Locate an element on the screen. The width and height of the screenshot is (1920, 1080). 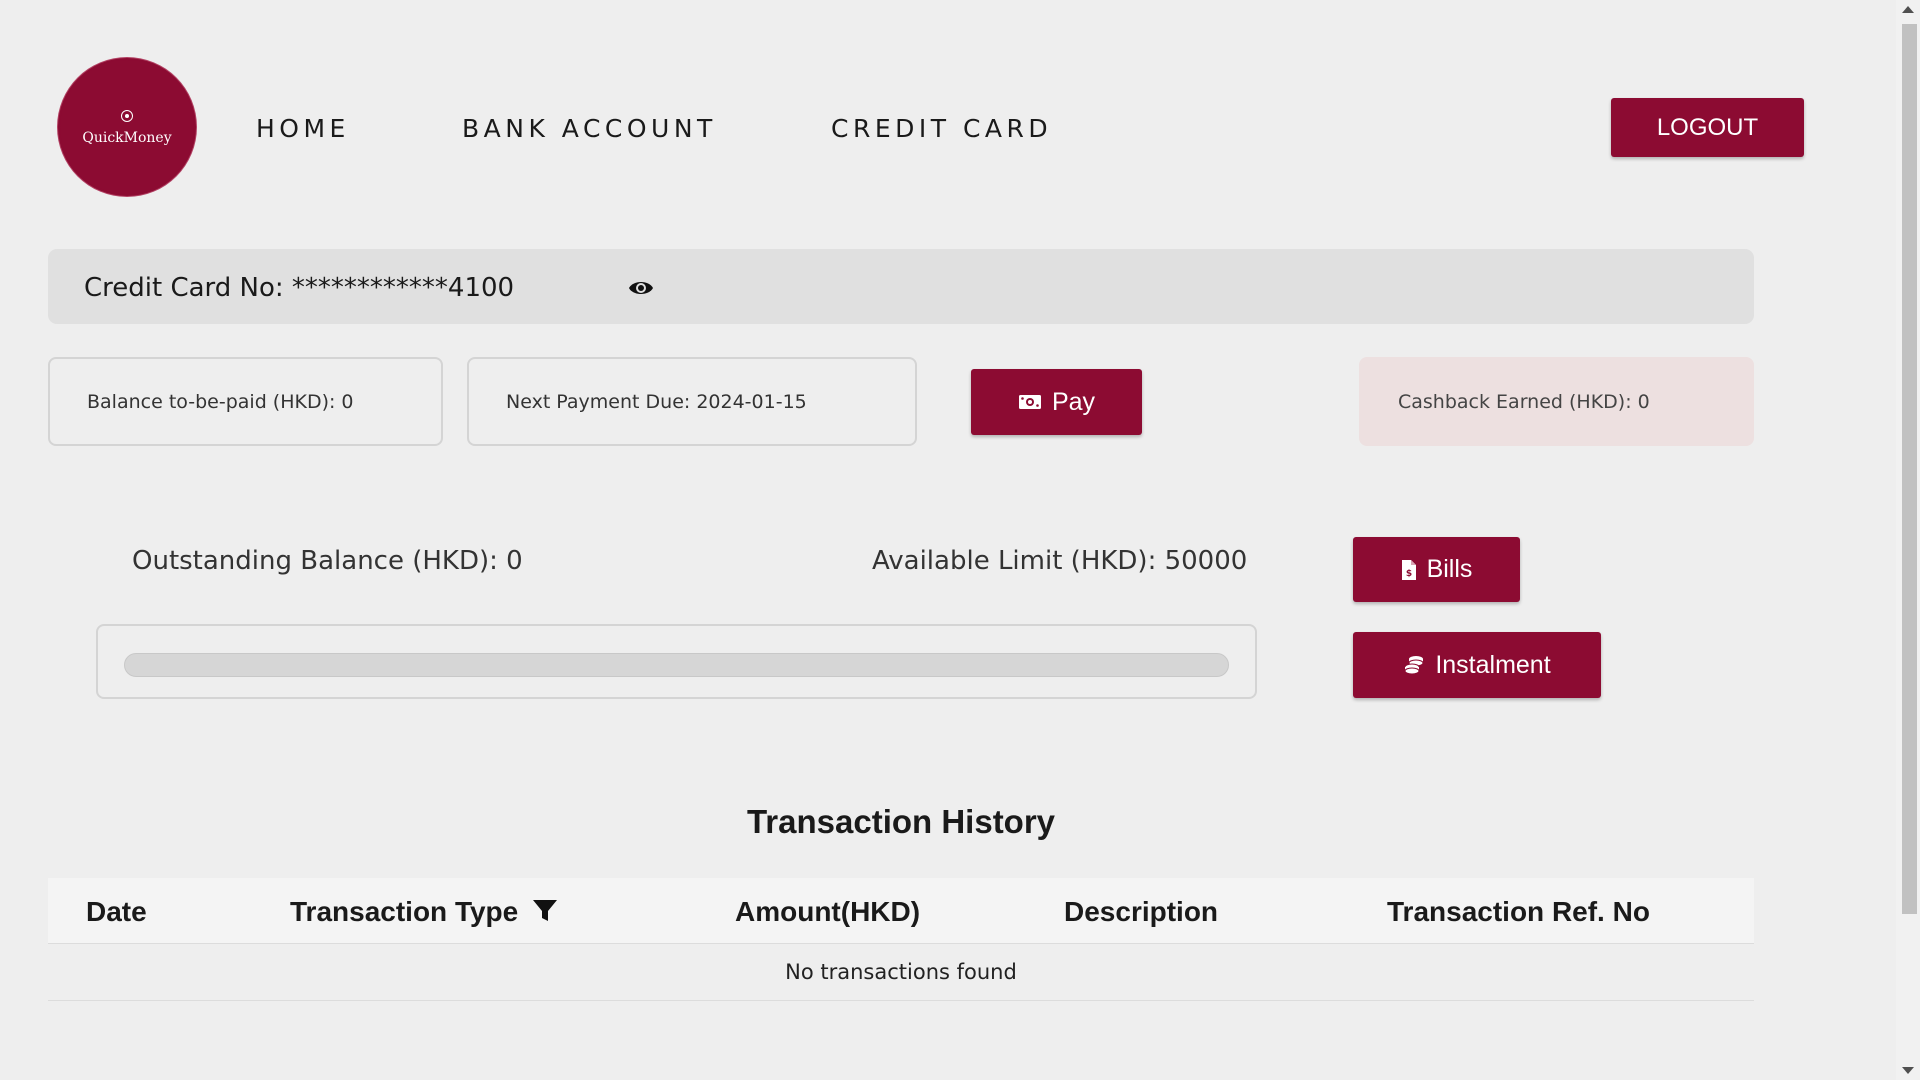
next-payment-due-text: Next Payment Due: 2024-01-15 is located at coordinates (656, 401).